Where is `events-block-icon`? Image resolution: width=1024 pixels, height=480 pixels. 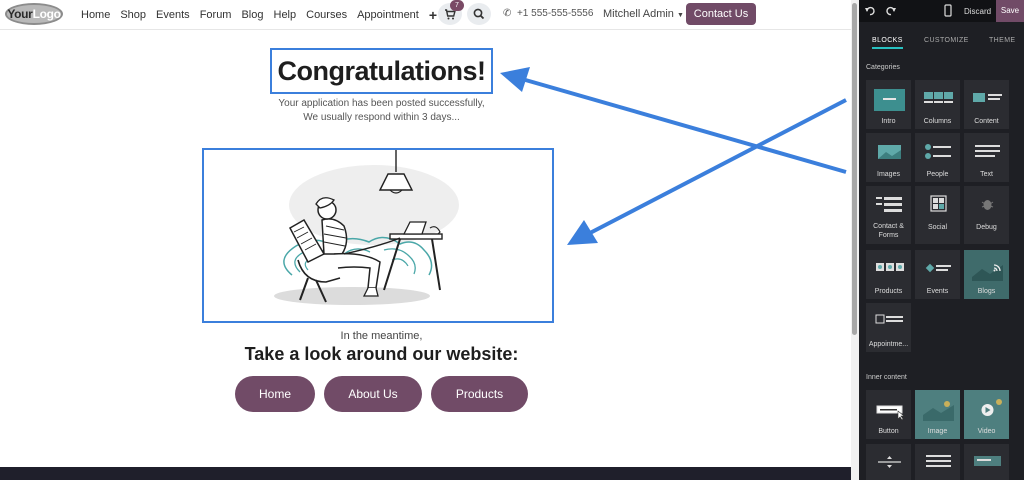
events-block-icon is located at coordinates (938, 268).